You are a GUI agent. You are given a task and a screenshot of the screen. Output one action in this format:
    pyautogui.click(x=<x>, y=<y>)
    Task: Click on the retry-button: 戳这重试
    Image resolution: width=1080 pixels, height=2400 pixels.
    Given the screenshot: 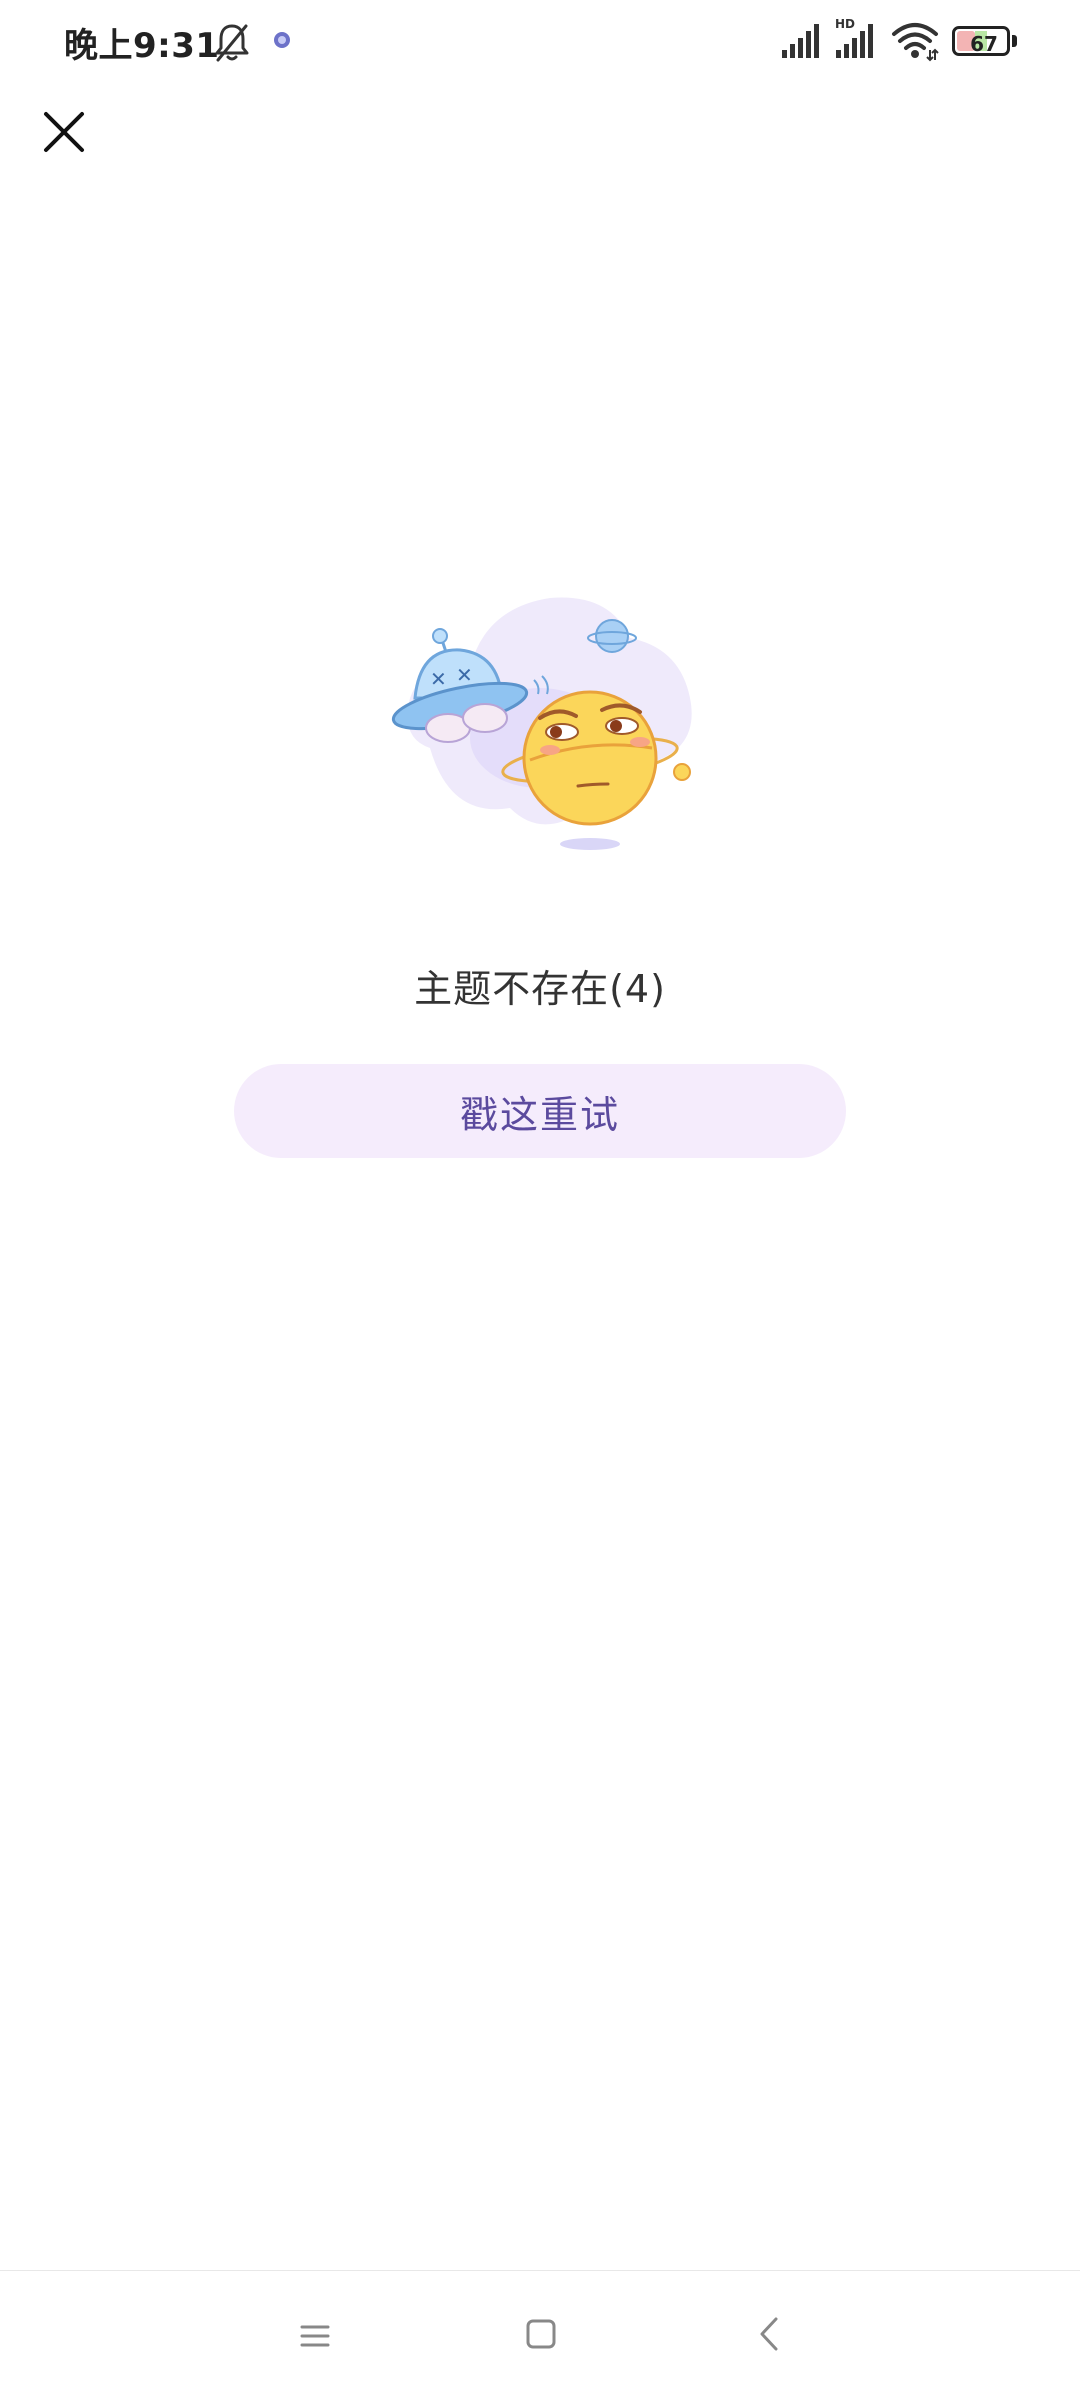 What is the action you would take?
    pyautogui.click(x=540, y=1111)
    